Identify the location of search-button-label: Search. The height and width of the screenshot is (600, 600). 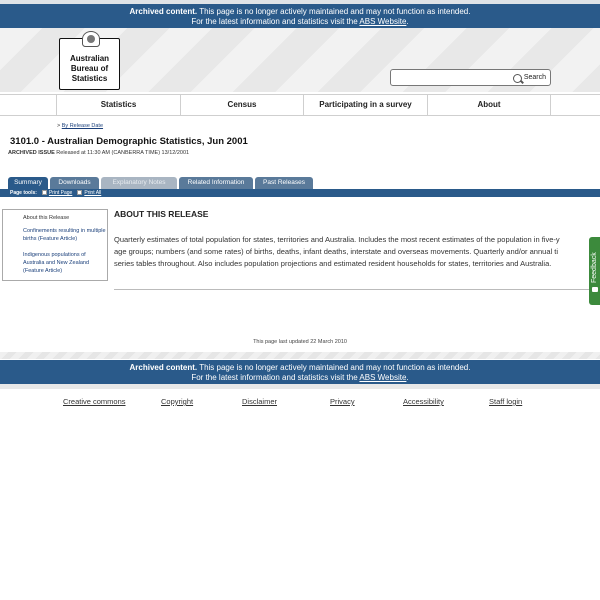
(534, 77).